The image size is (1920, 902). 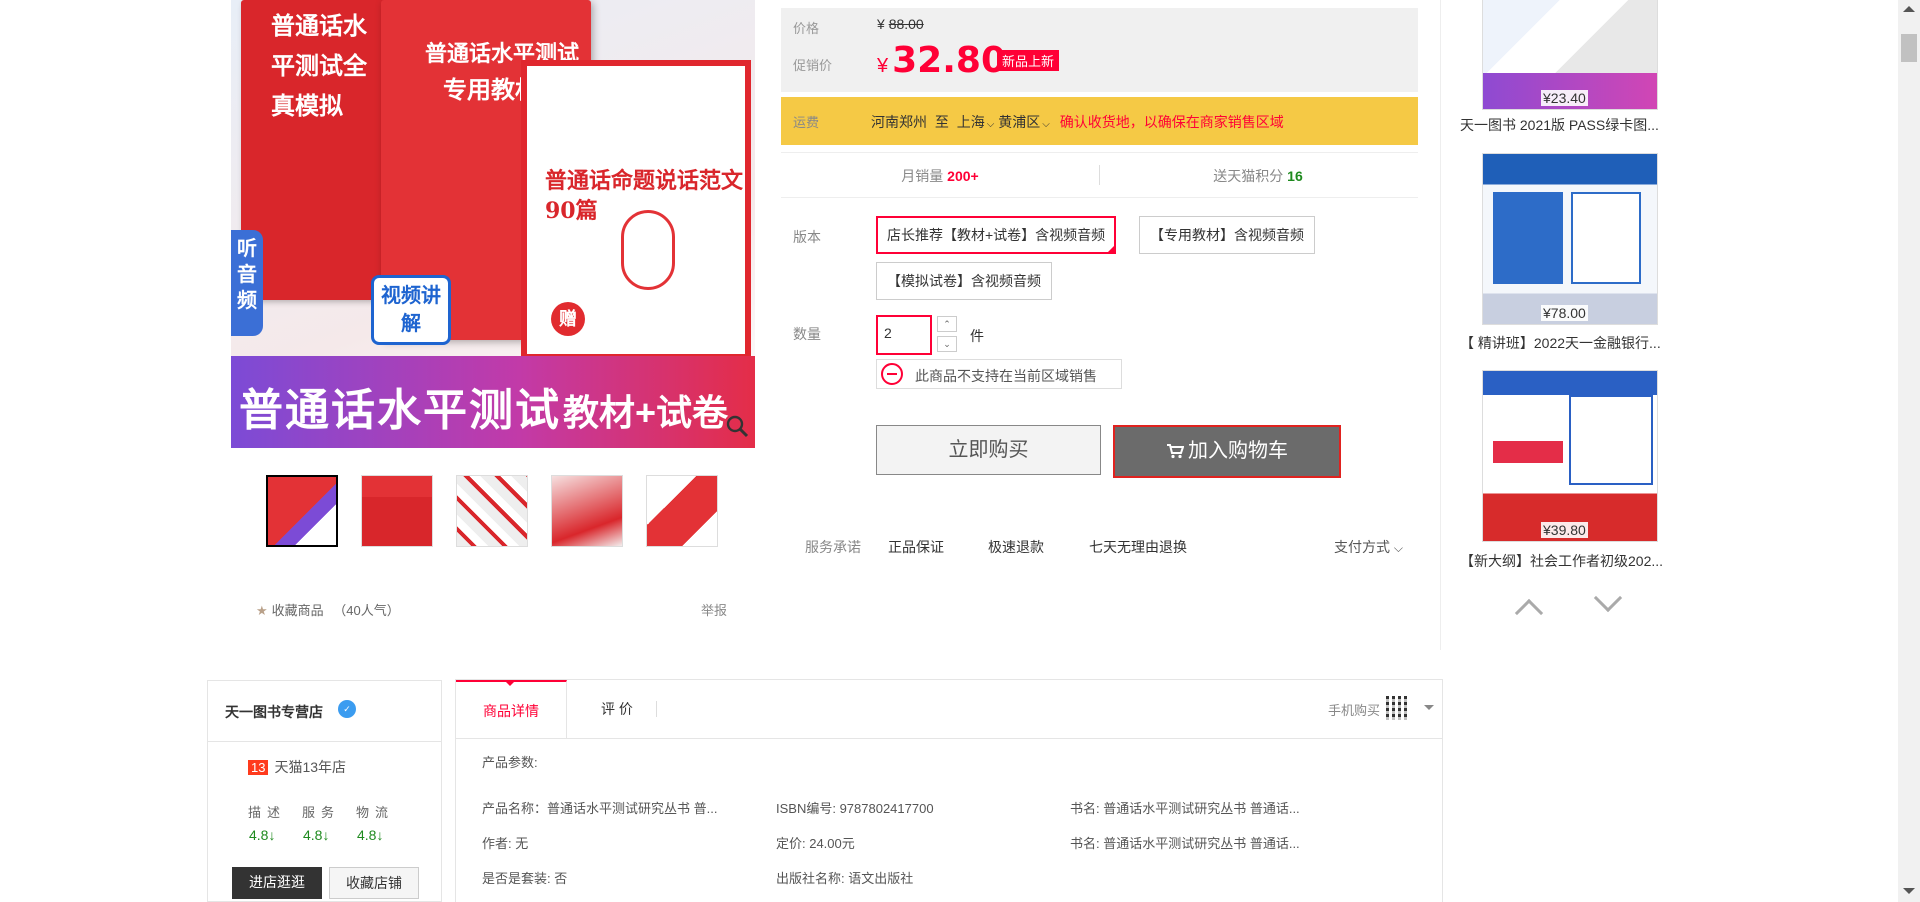 I want to click on monthly-sales-label: 月销量, so click(x=922, y=176).